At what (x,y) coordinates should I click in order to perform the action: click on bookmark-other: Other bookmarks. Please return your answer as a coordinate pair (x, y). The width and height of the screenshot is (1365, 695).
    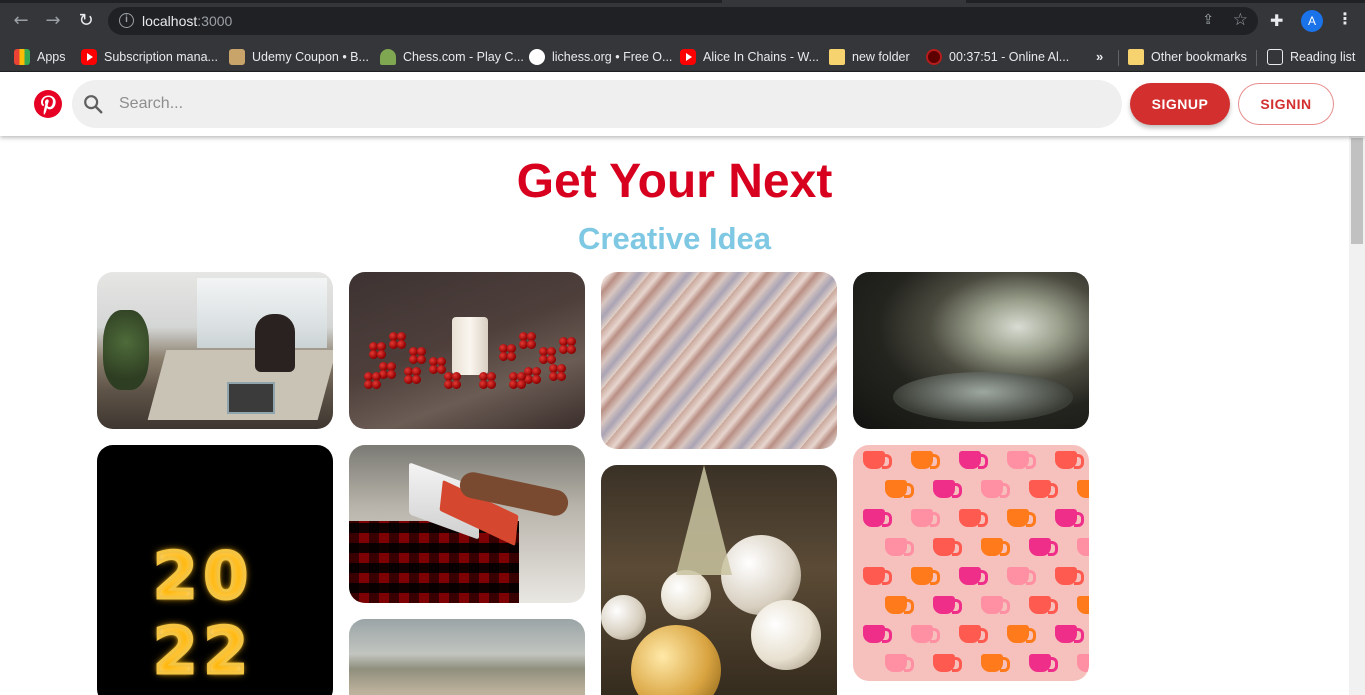
    Looking at the image, I should click on (1187, 57).